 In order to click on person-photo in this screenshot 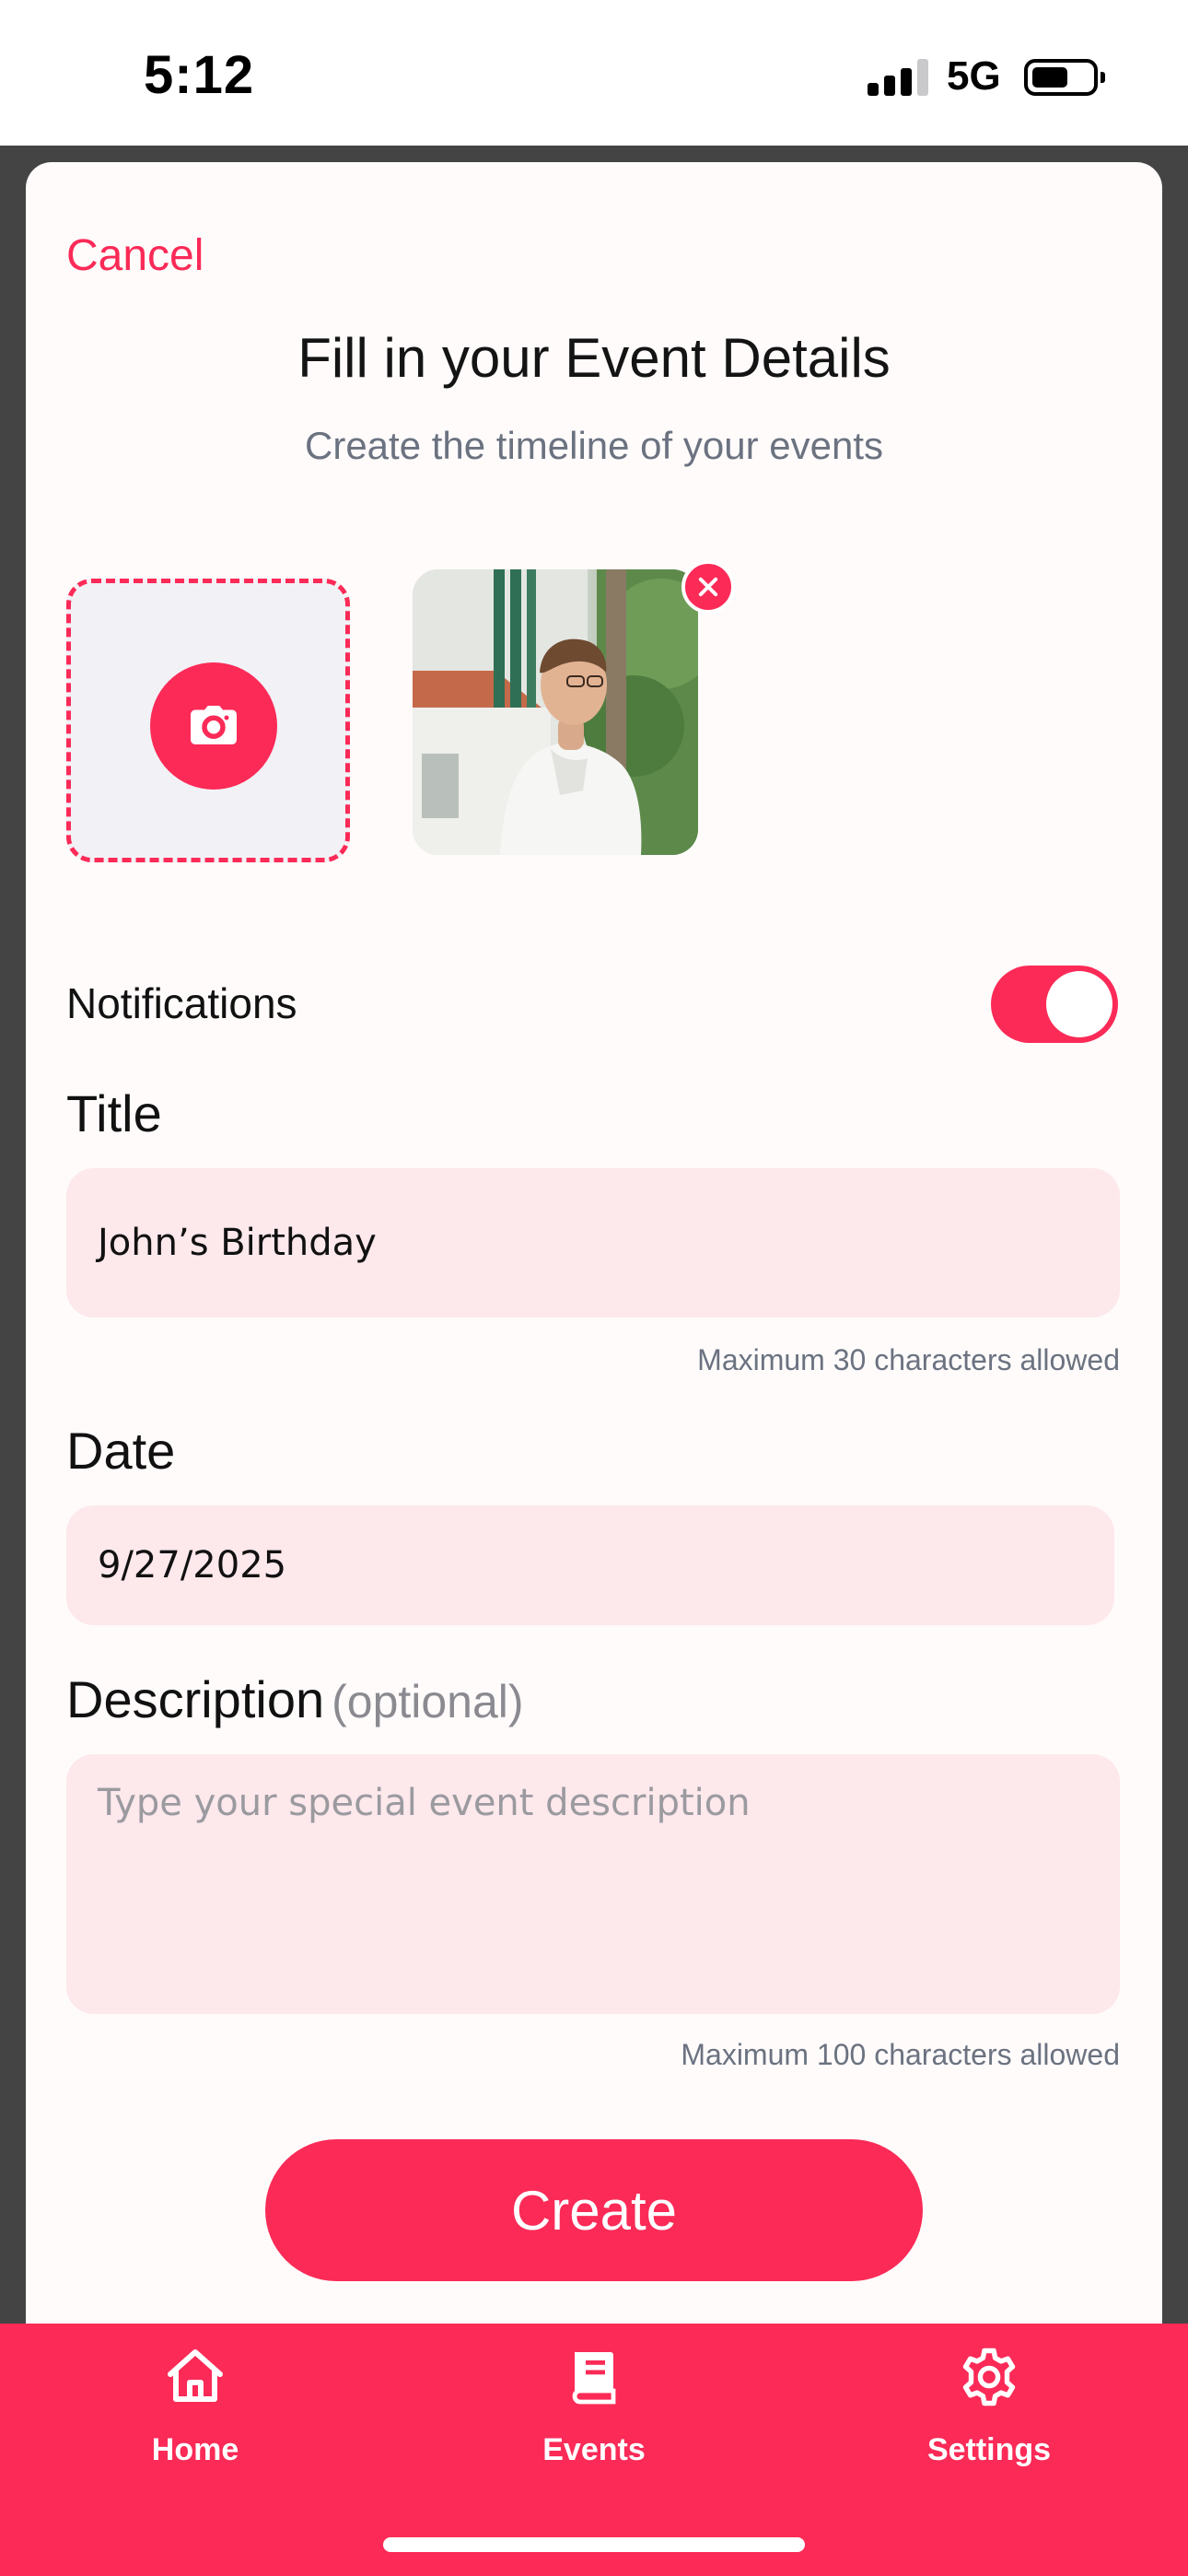, I will do `click(555, 712)`.